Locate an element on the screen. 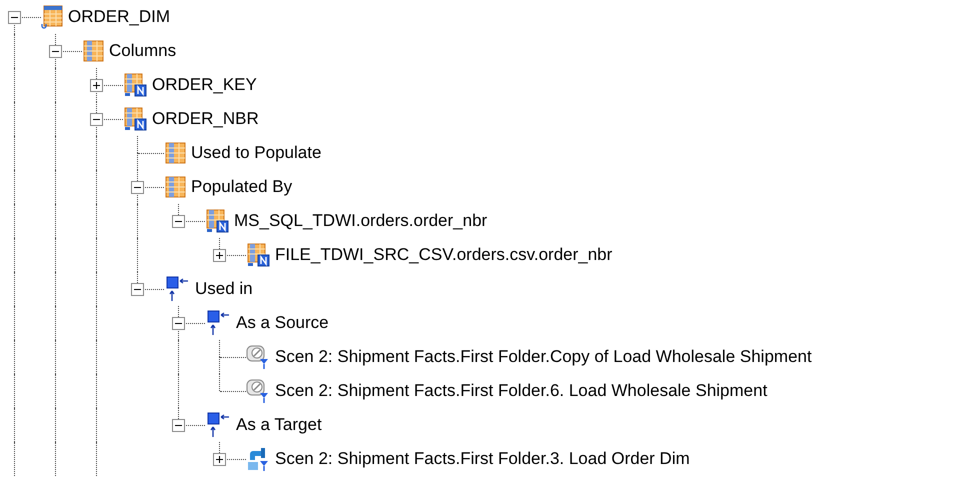 This screenshot has height=487, width=960. tree-item-label: ORDER_NBR is located at coordinates (205, 119).